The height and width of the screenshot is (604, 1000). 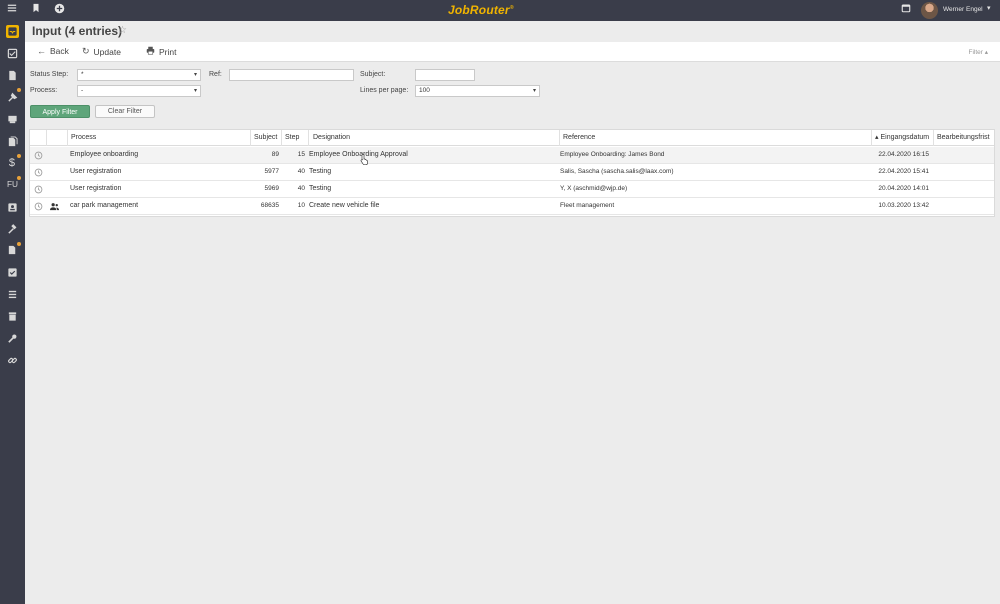 What do you see at coordinates (44, 90) in the screenshot?
I see `process-label: Process:` at bounding box center [44, 90].